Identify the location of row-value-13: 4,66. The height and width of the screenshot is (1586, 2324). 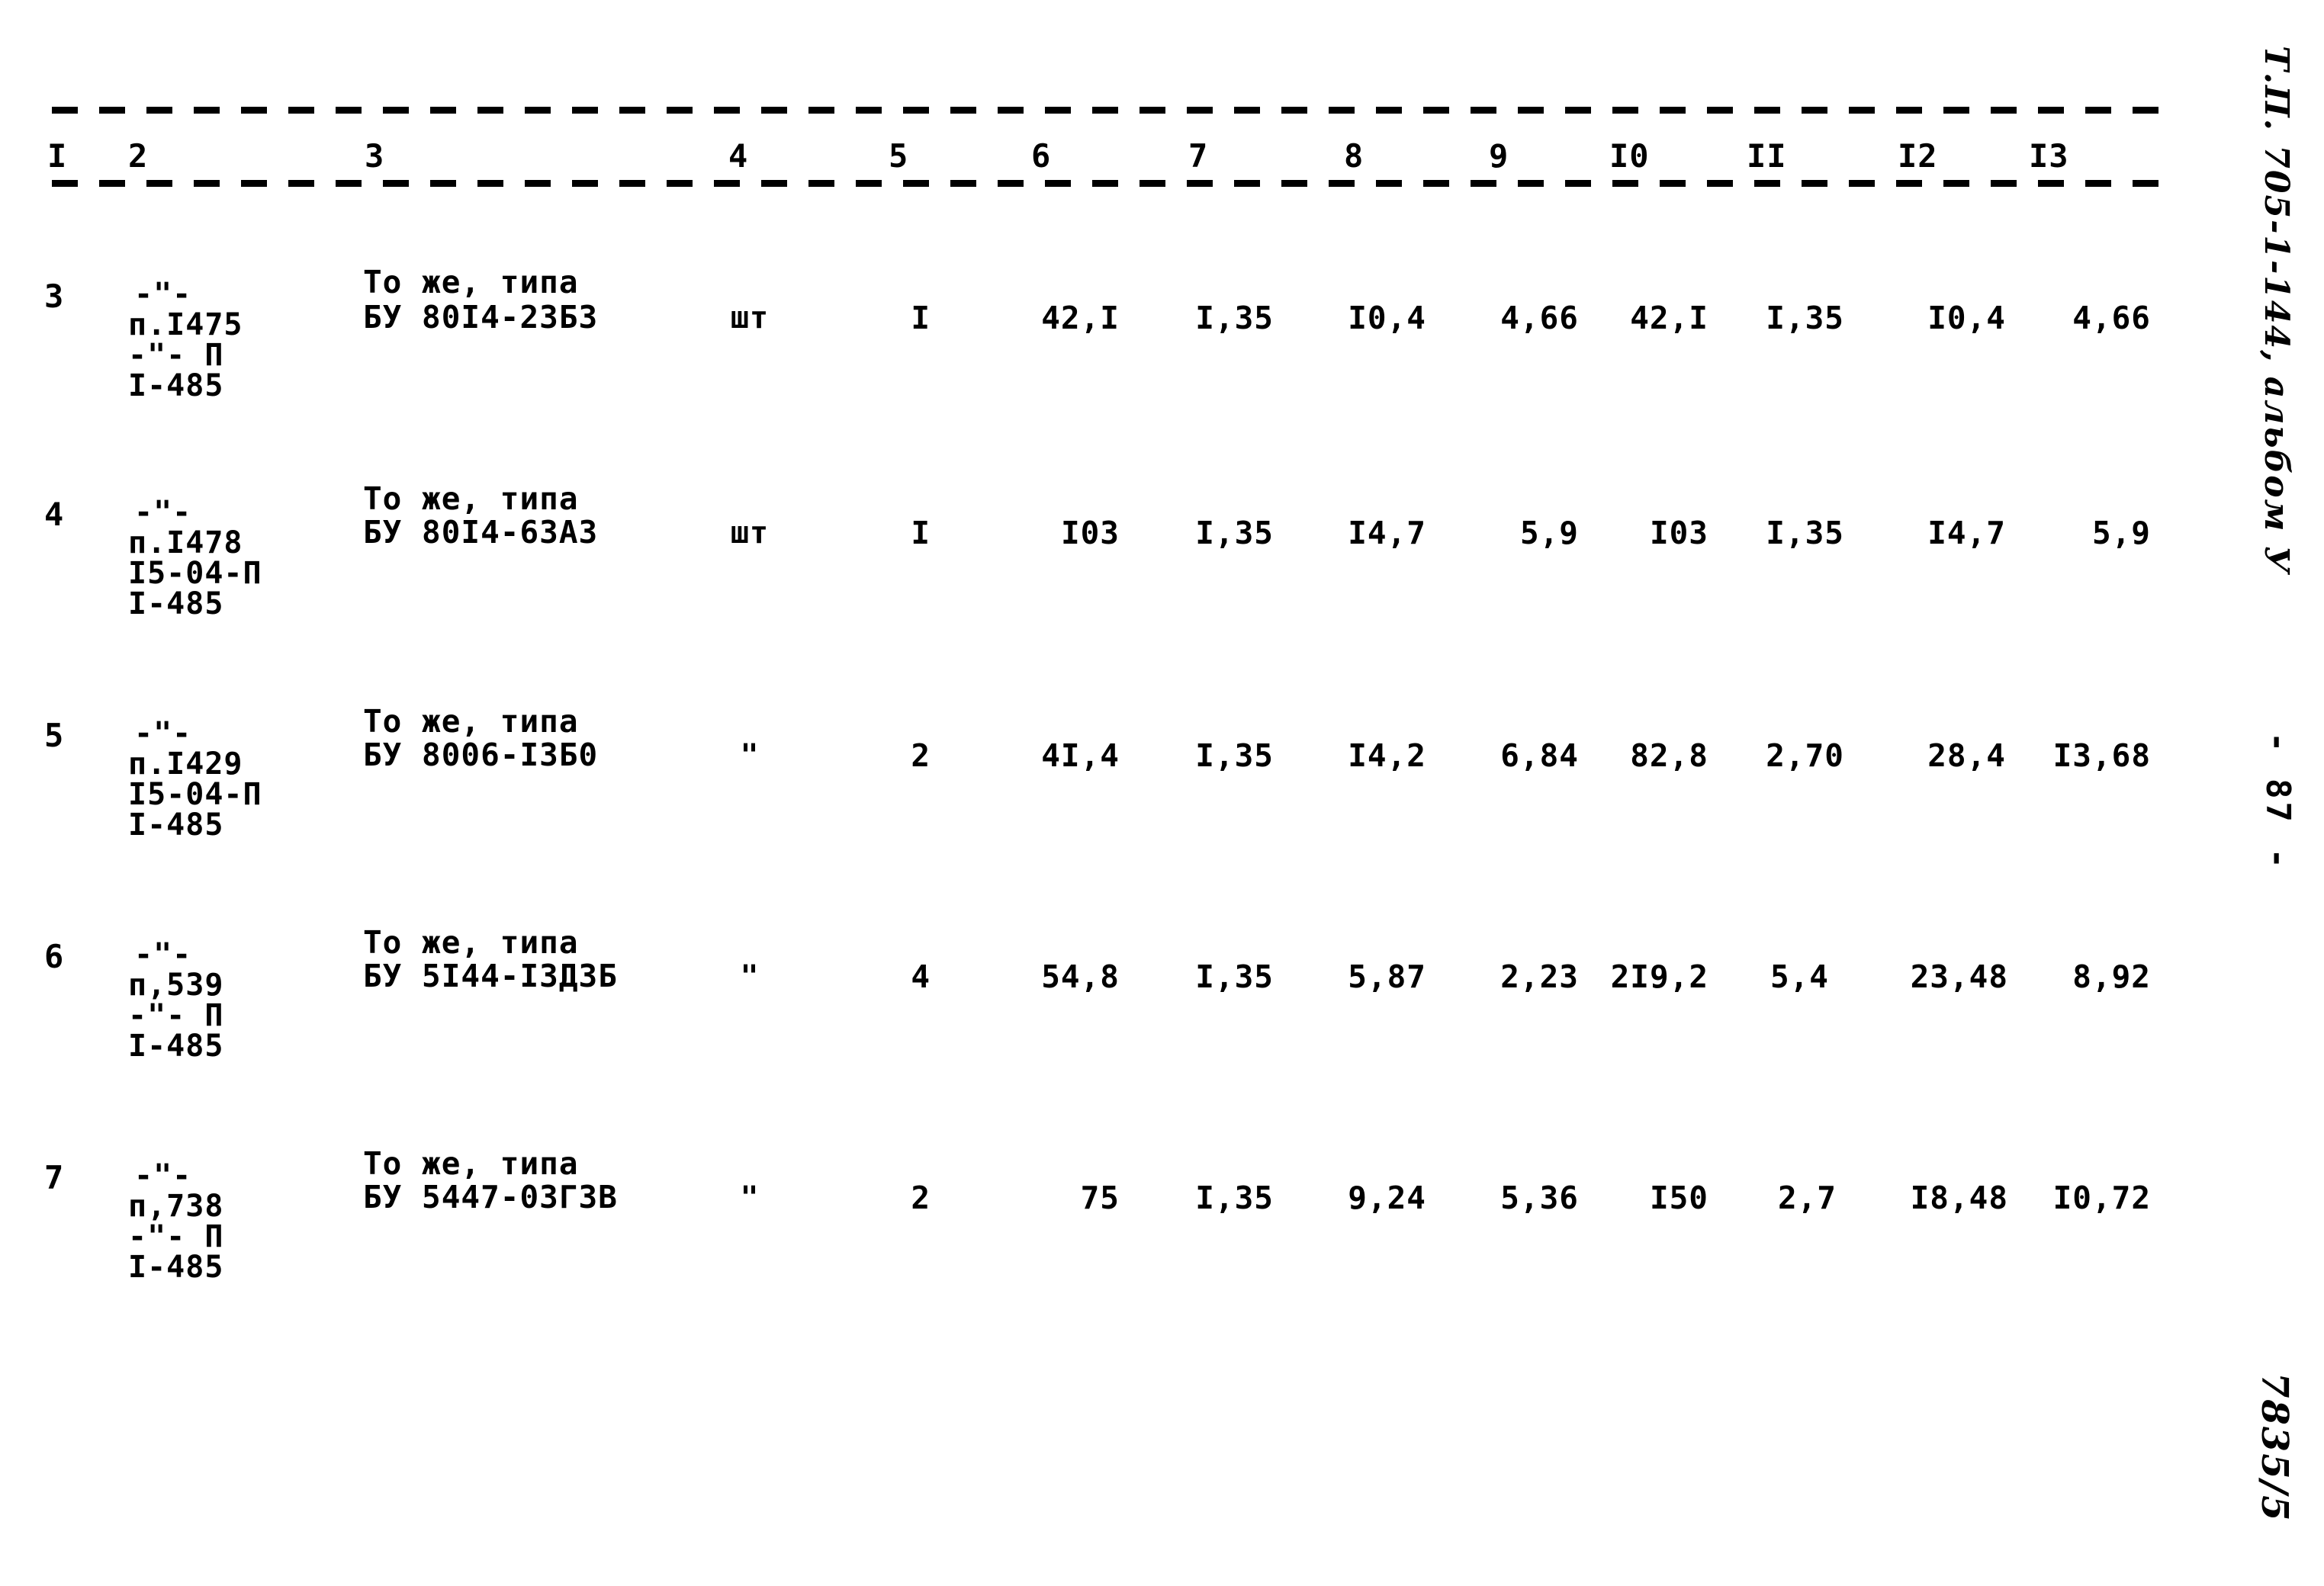
(2111, 318).